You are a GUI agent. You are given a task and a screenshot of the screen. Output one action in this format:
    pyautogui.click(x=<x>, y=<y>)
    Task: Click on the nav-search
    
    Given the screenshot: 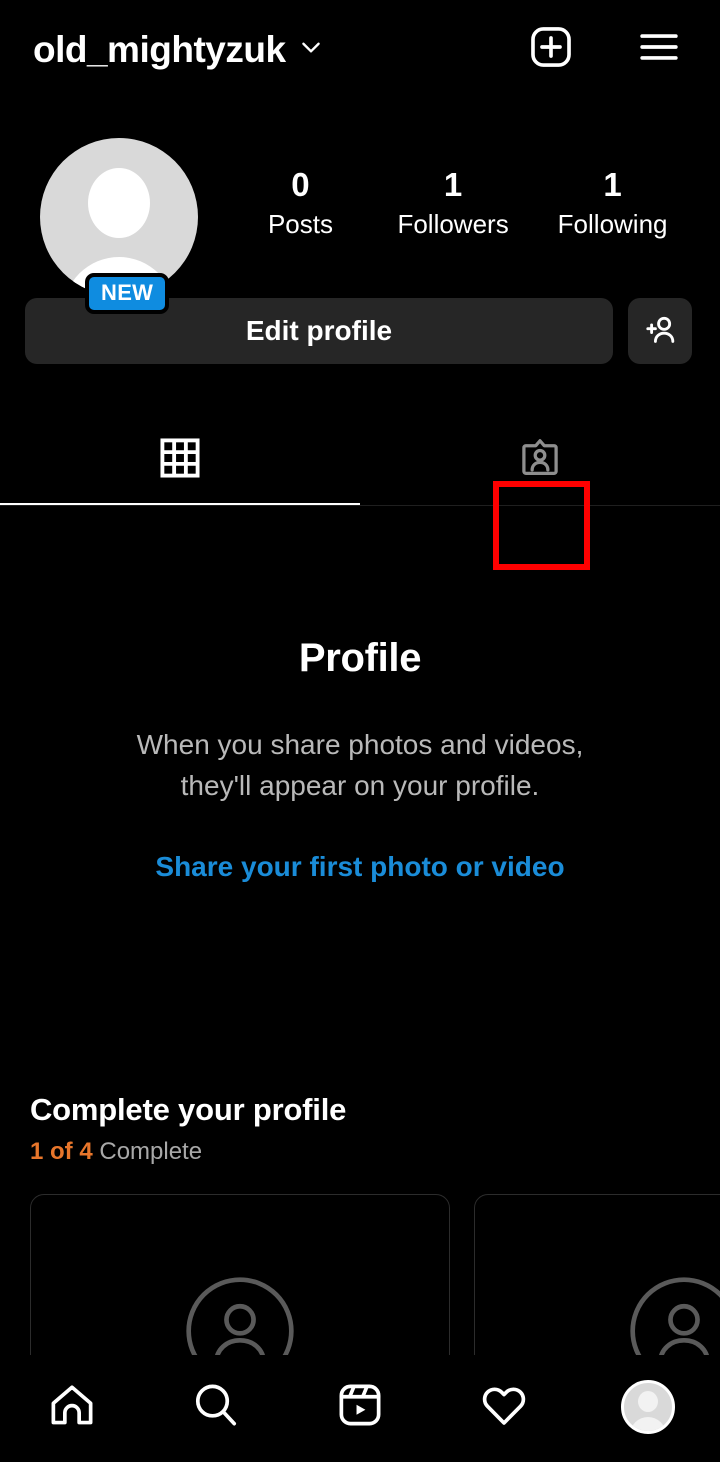 What is the action you would take?
    pyautogui.click(x=216, y=1407)
    